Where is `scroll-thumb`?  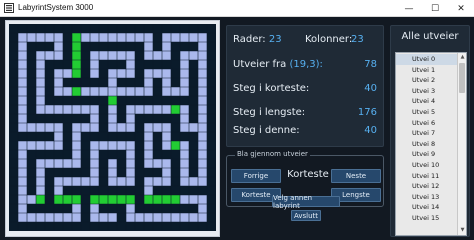 scroll-thumb is located at coordinates (462, 78).